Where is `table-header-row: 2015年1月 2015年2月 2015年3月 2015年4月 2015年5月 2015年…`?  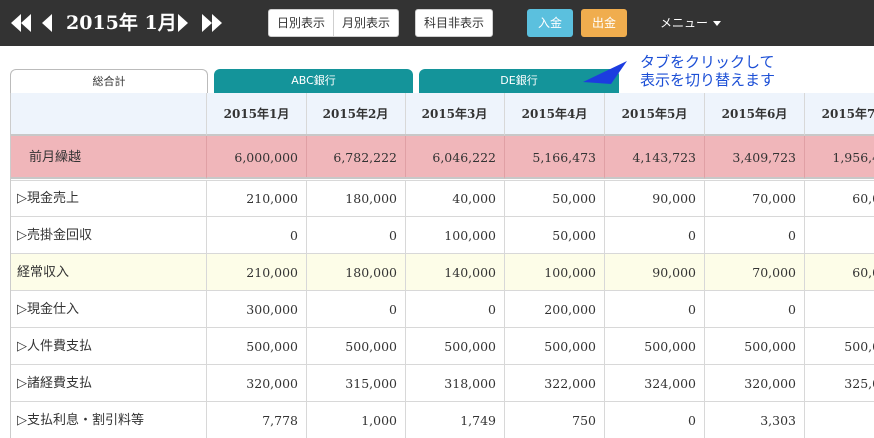
table-header-row: 2015年1月 2015年2月 2015年3月 2015年4月 2015年5月 2015年… is located at coordinates (442, 114).